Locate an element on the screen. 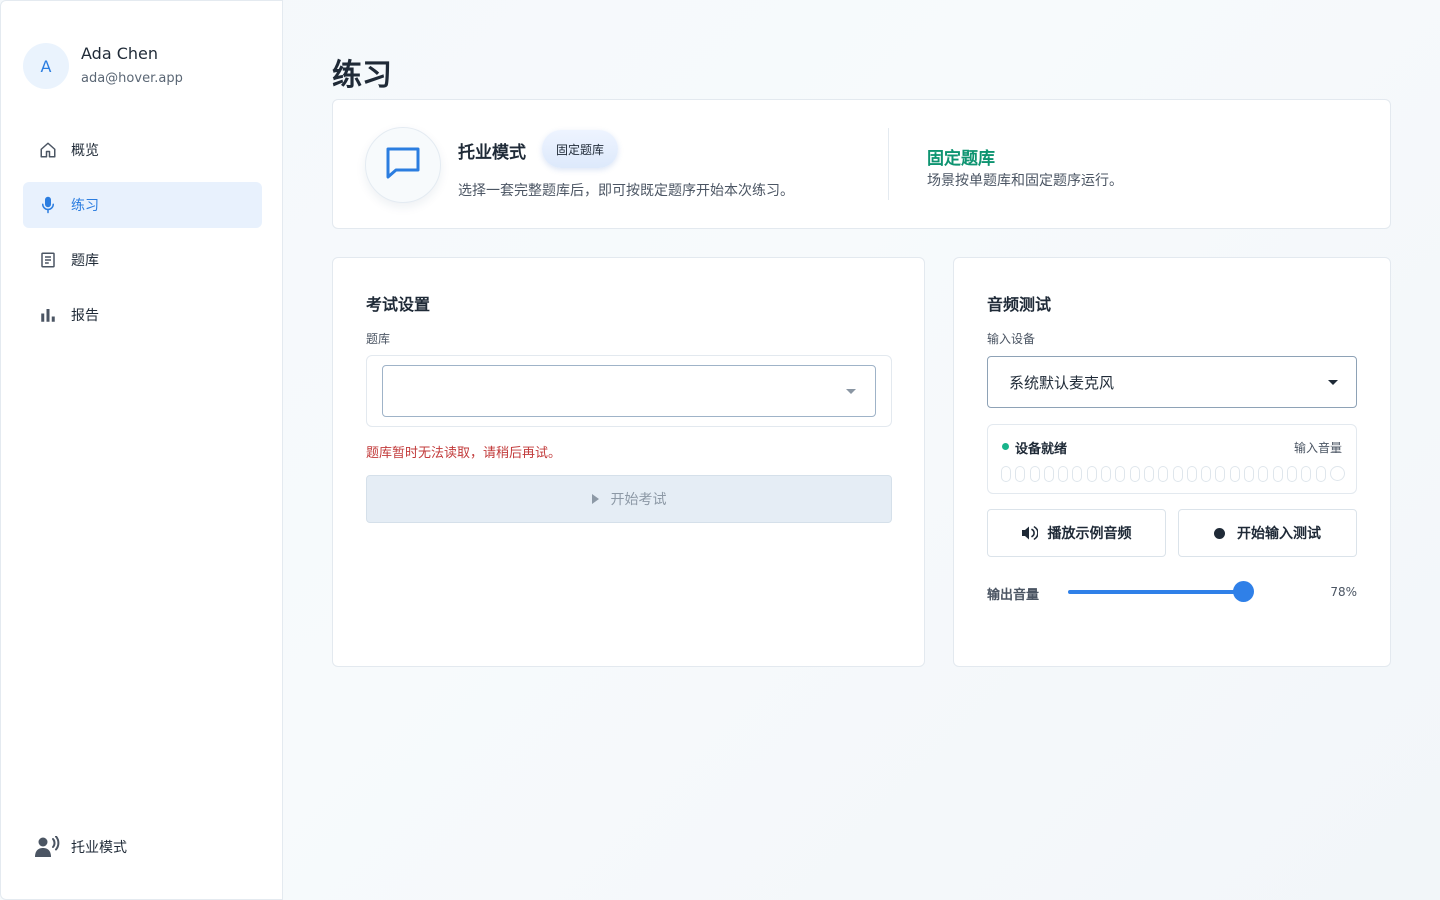  sidebar-footer-label: 托业模式 is located at coordinates (99, 848).